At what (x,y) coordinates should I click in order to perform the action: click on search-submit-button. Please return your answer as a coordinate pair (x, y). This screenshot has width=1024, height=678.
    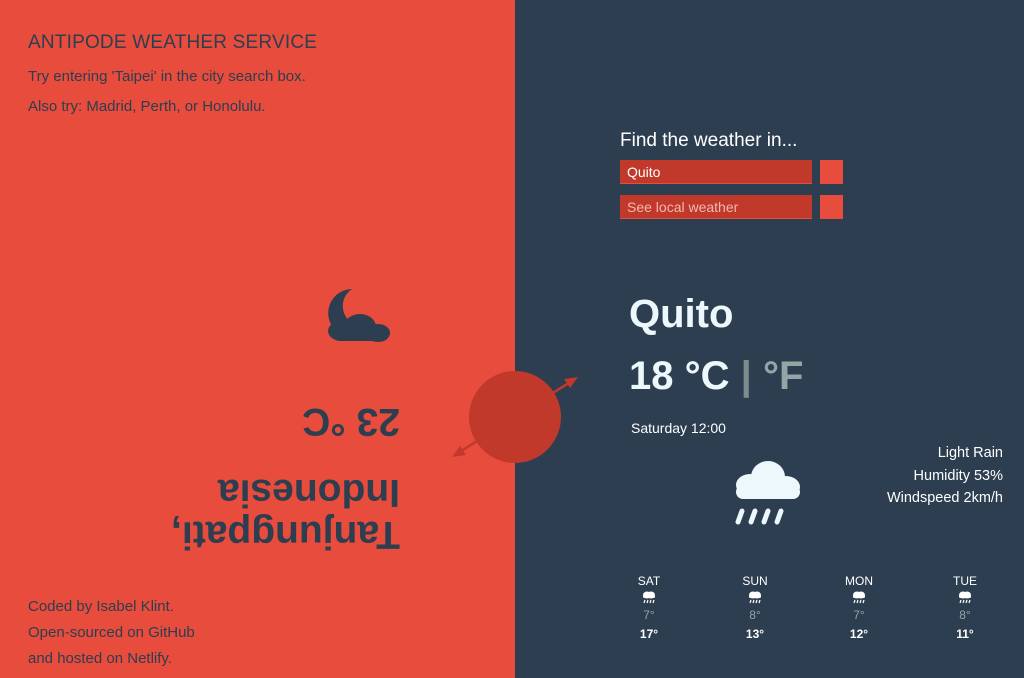
    Looking at the image, I should click on (831, 172).